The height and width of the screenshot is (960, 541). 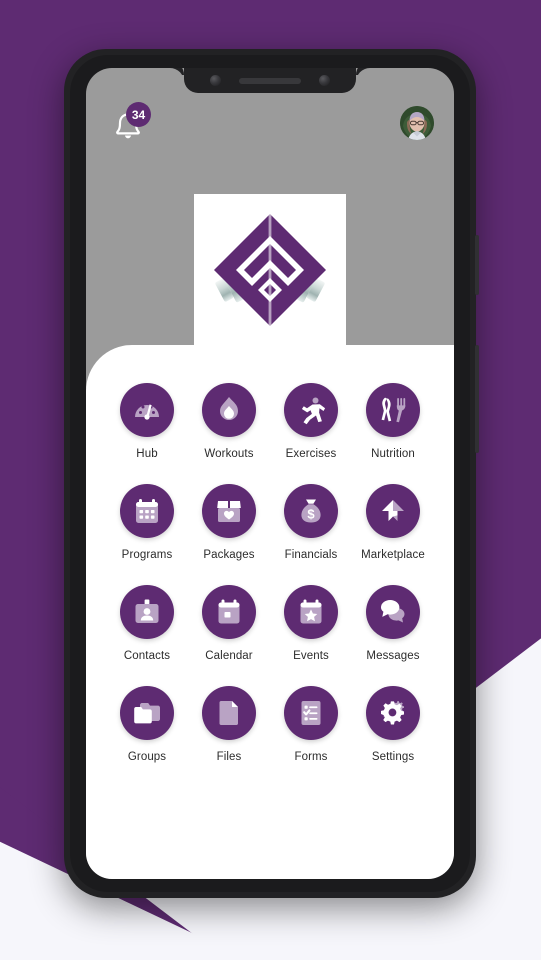 What do you see at coordinates (477, 265) in the screenshot?
I see `power-button` at bounding box center [477, 265].